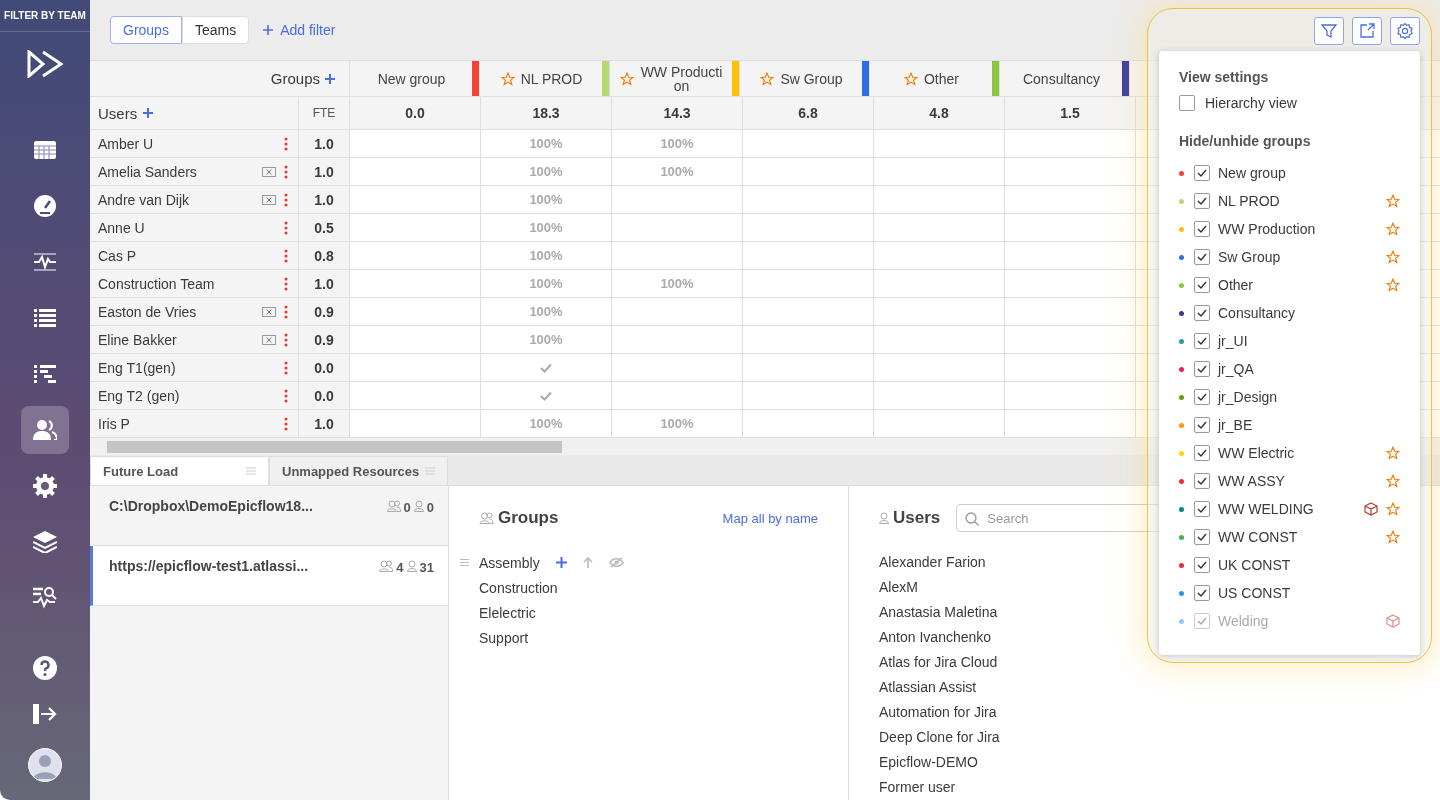 This screenshot has height=800, width=1440. Describe the element at coordinates (1144, 737) in the screenshot. I see `user-item: Deep Clone for Jira` at that location.